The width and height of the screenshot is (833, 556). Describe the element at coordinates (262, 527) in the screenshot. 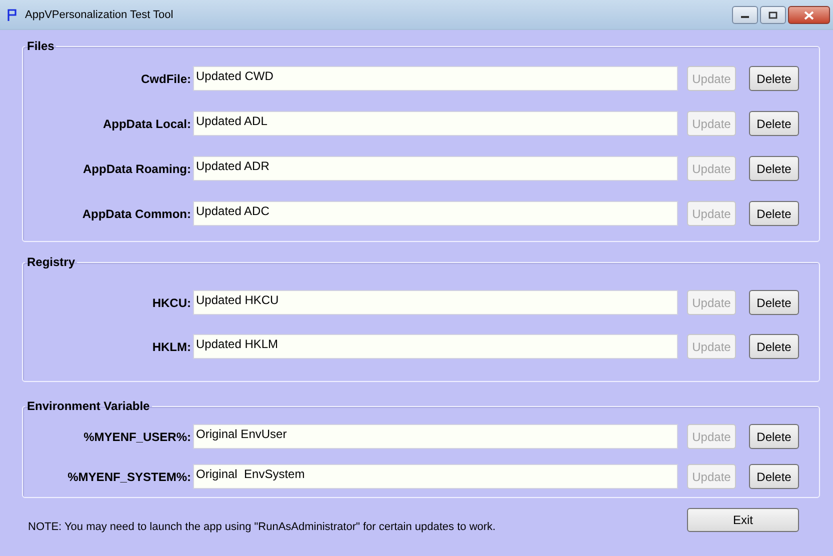

I see `note-text: NOTE: You may need to launch the app using "RunAsAdministrator" for certain updates to work.` at that location.